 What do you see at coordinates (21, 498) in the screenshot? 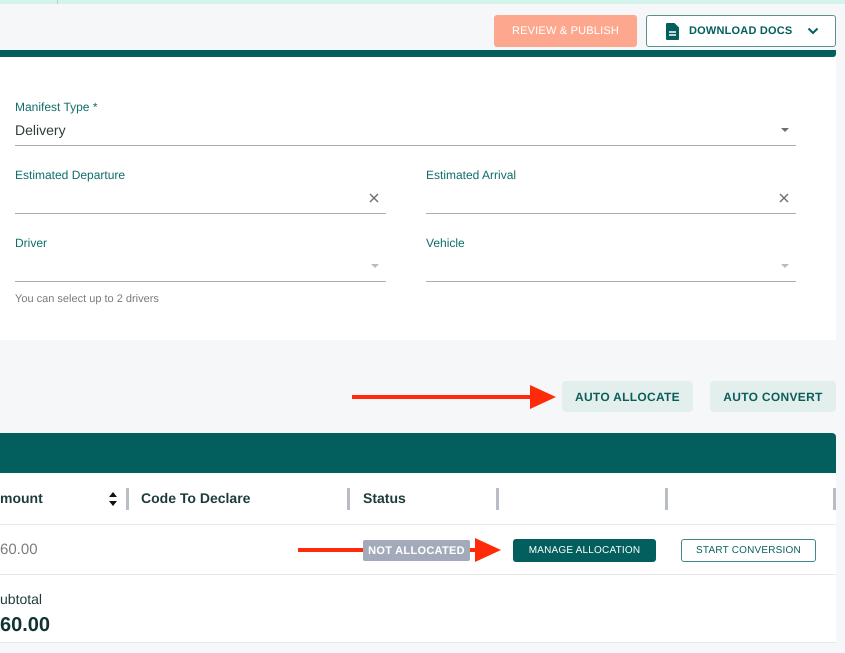
I see `column-header: mount` at bounding box center [21, 498].